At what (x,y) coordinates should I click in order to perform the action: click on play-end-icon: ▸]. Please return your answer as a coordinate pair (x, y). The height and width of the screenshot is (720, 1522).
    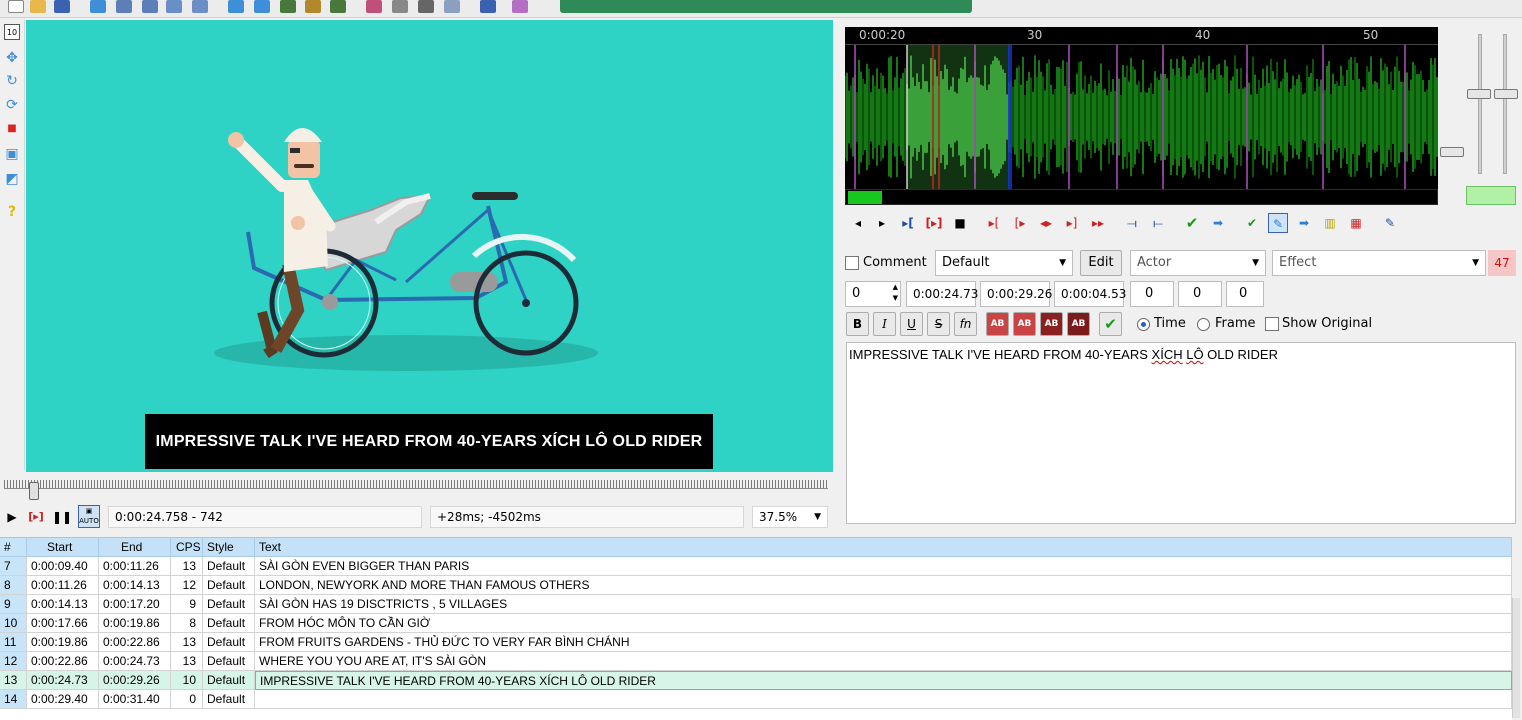
    Looking at the image, I should click on (1072, 223).